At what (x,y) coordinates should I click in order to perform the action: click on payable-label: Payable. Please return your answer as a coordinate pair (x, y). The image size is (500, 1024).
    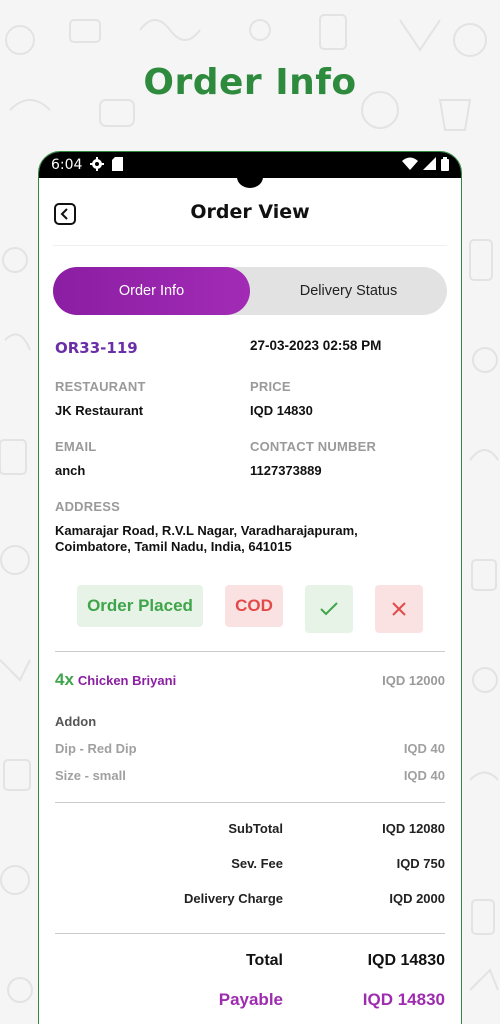
    Looking at the image, I should click on (250, 999).